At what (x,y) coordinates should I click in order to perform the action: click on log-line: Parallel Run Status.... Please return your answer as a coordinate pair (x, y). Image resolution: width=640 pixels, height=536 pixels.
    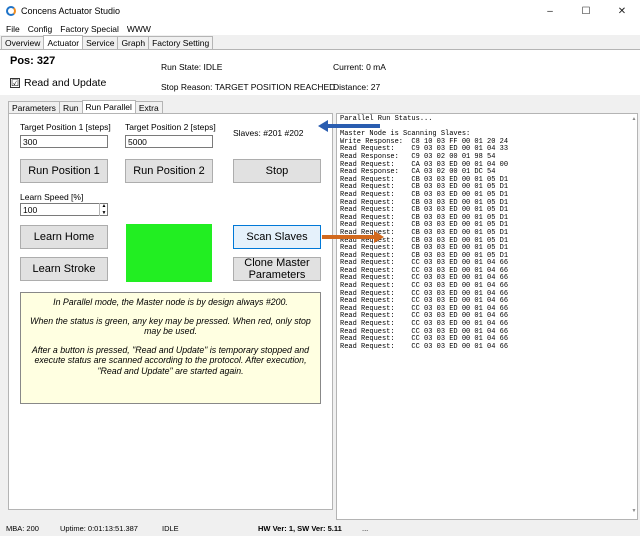
    Looking at the image, I should click on (386, 119).